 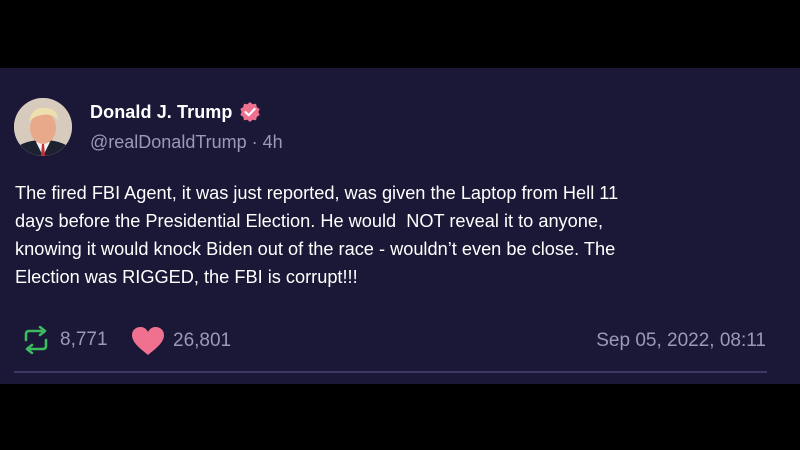 What do you see at coordinates (400, 340) in the screenshot?
I see `tweet-stats: 8,771 26,801 Sep 05, 2022, 08:11` at bounding box center [400, 340].